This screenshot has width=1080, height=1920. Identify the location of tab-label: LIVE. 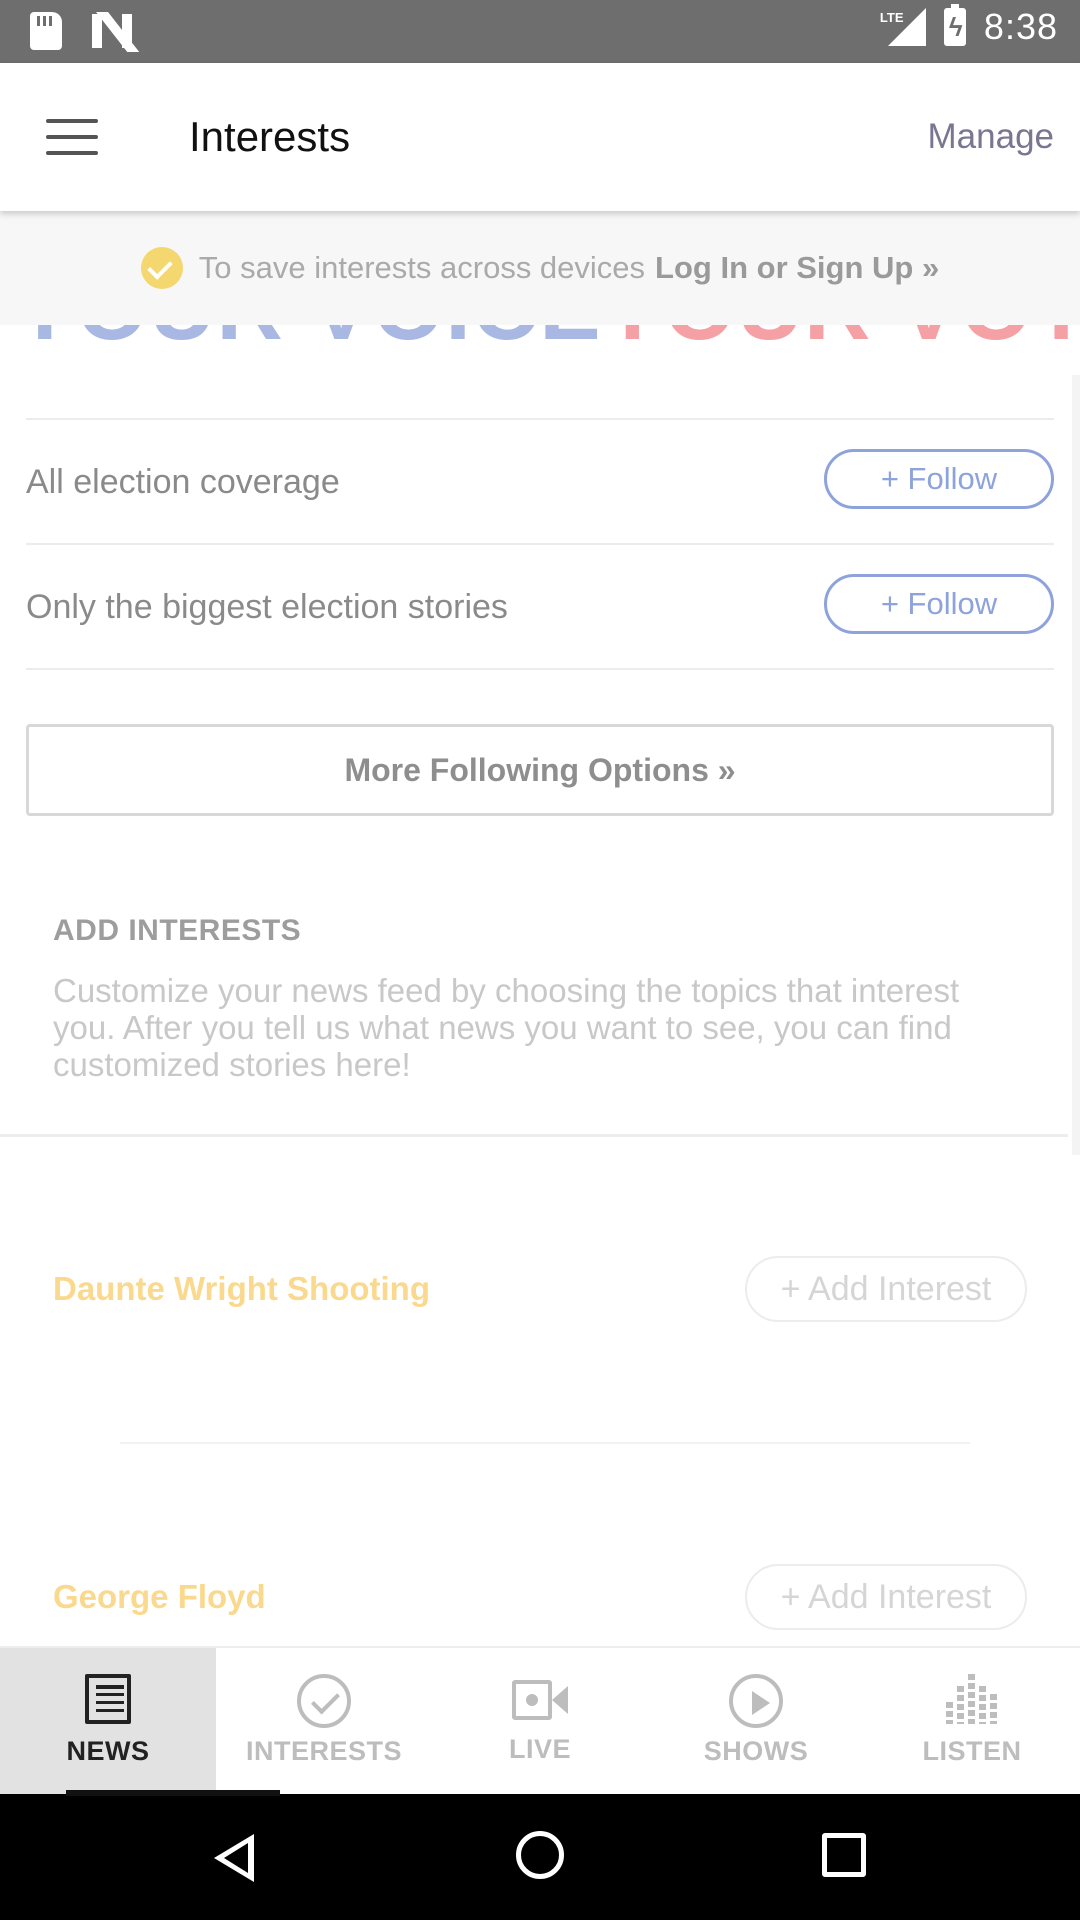
(539, 1749).